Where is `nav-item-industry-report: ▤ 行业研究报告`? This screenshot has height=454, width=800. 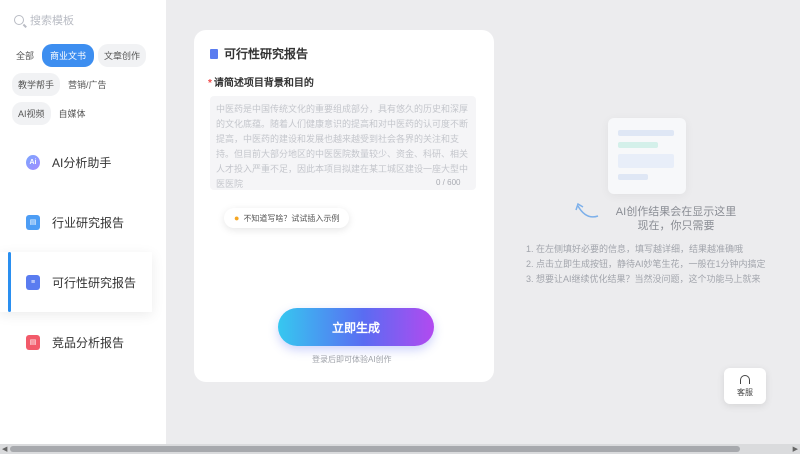 nav-item-industry-report: ▤ 行业研究报告 is located at coordinates (83, 222).